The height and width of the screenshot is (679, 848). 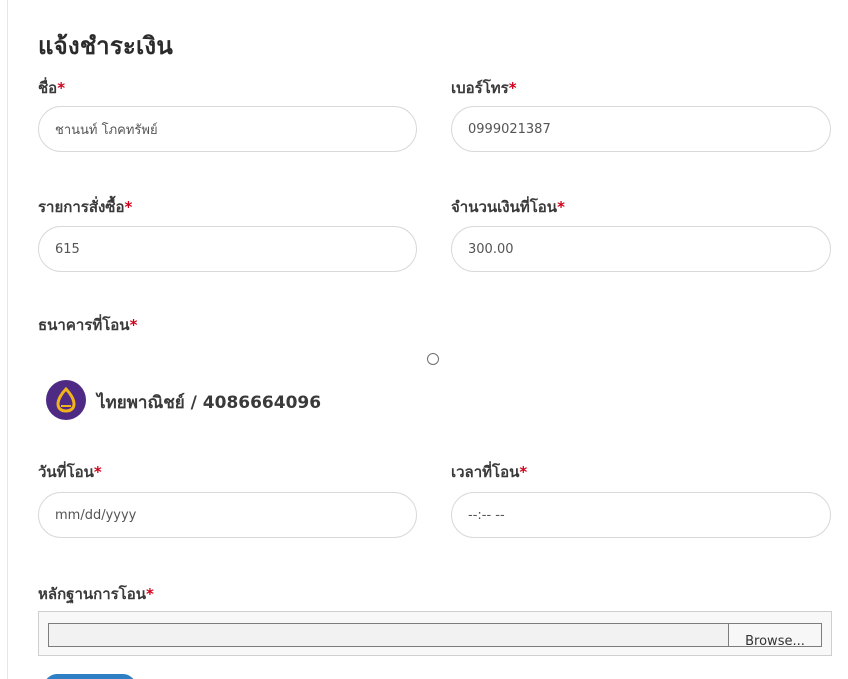 What do you see at coordinates (92, 594) in the screenshot?
I see `proof-label-text: หลักฐานการโอน` at bounding box center [92, 594].